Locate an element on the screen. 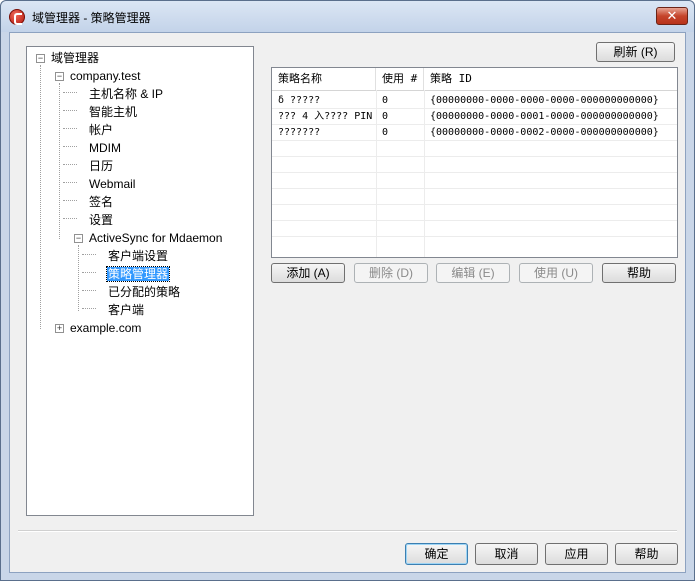  column-header-policy-id: 策略 ID is located at coordinates (550, 79).